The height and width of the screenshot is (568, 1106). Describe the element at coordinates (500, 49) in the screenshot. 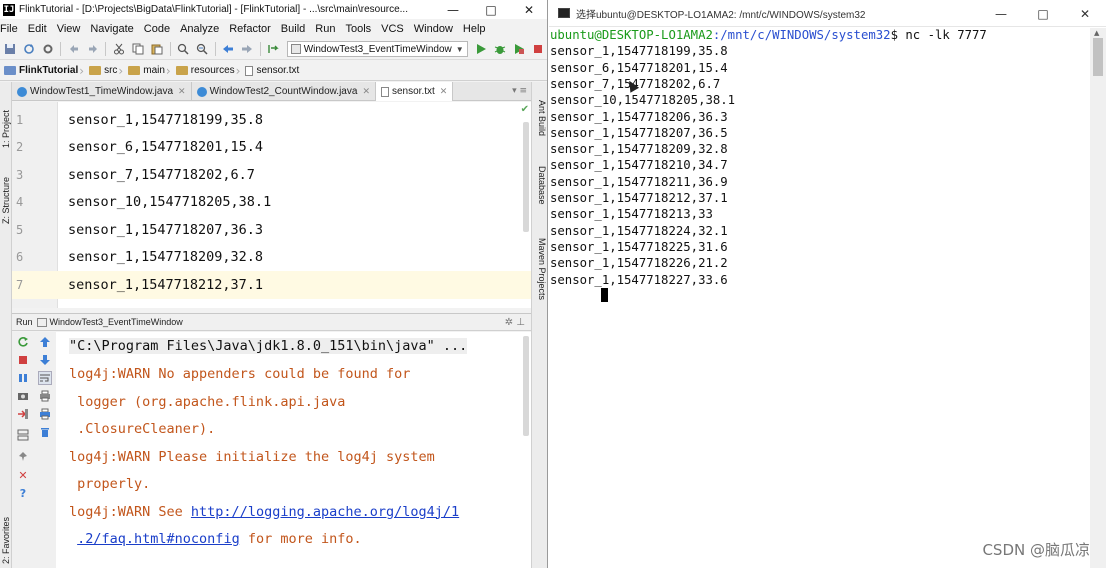

I see `debug-icon` at that location.